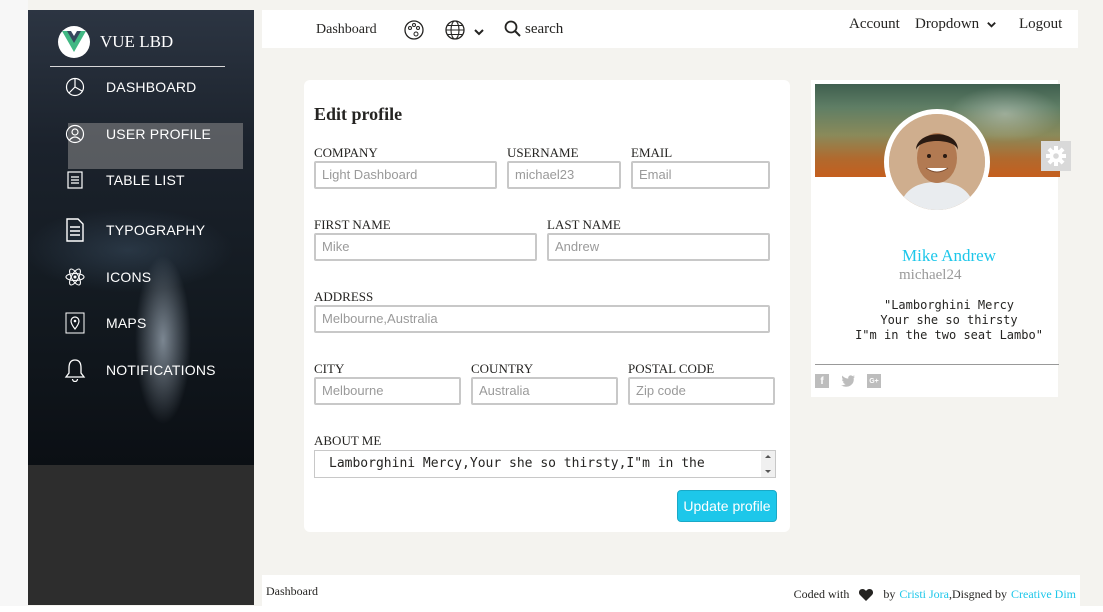 This screenshot has width=1103, height=612. Describe the element at coordinates (924, 594) in the screenshot. I see `author-link: Cristi Jora` at that location.